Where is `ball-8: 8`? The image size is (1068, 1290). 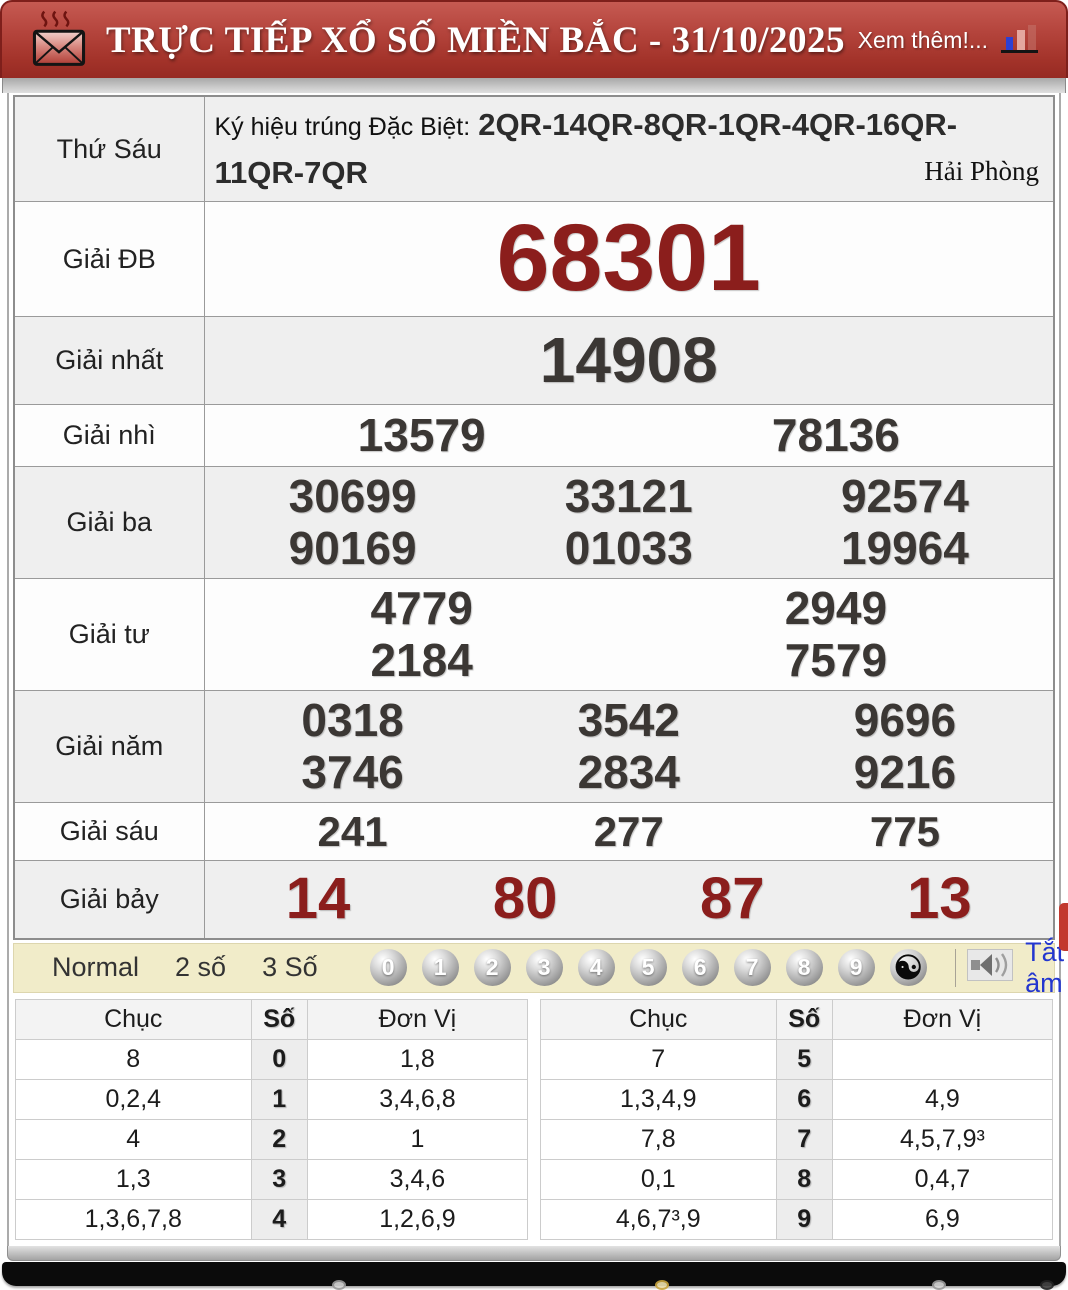
ball-8: 8 is located at coordinates (804, 967).